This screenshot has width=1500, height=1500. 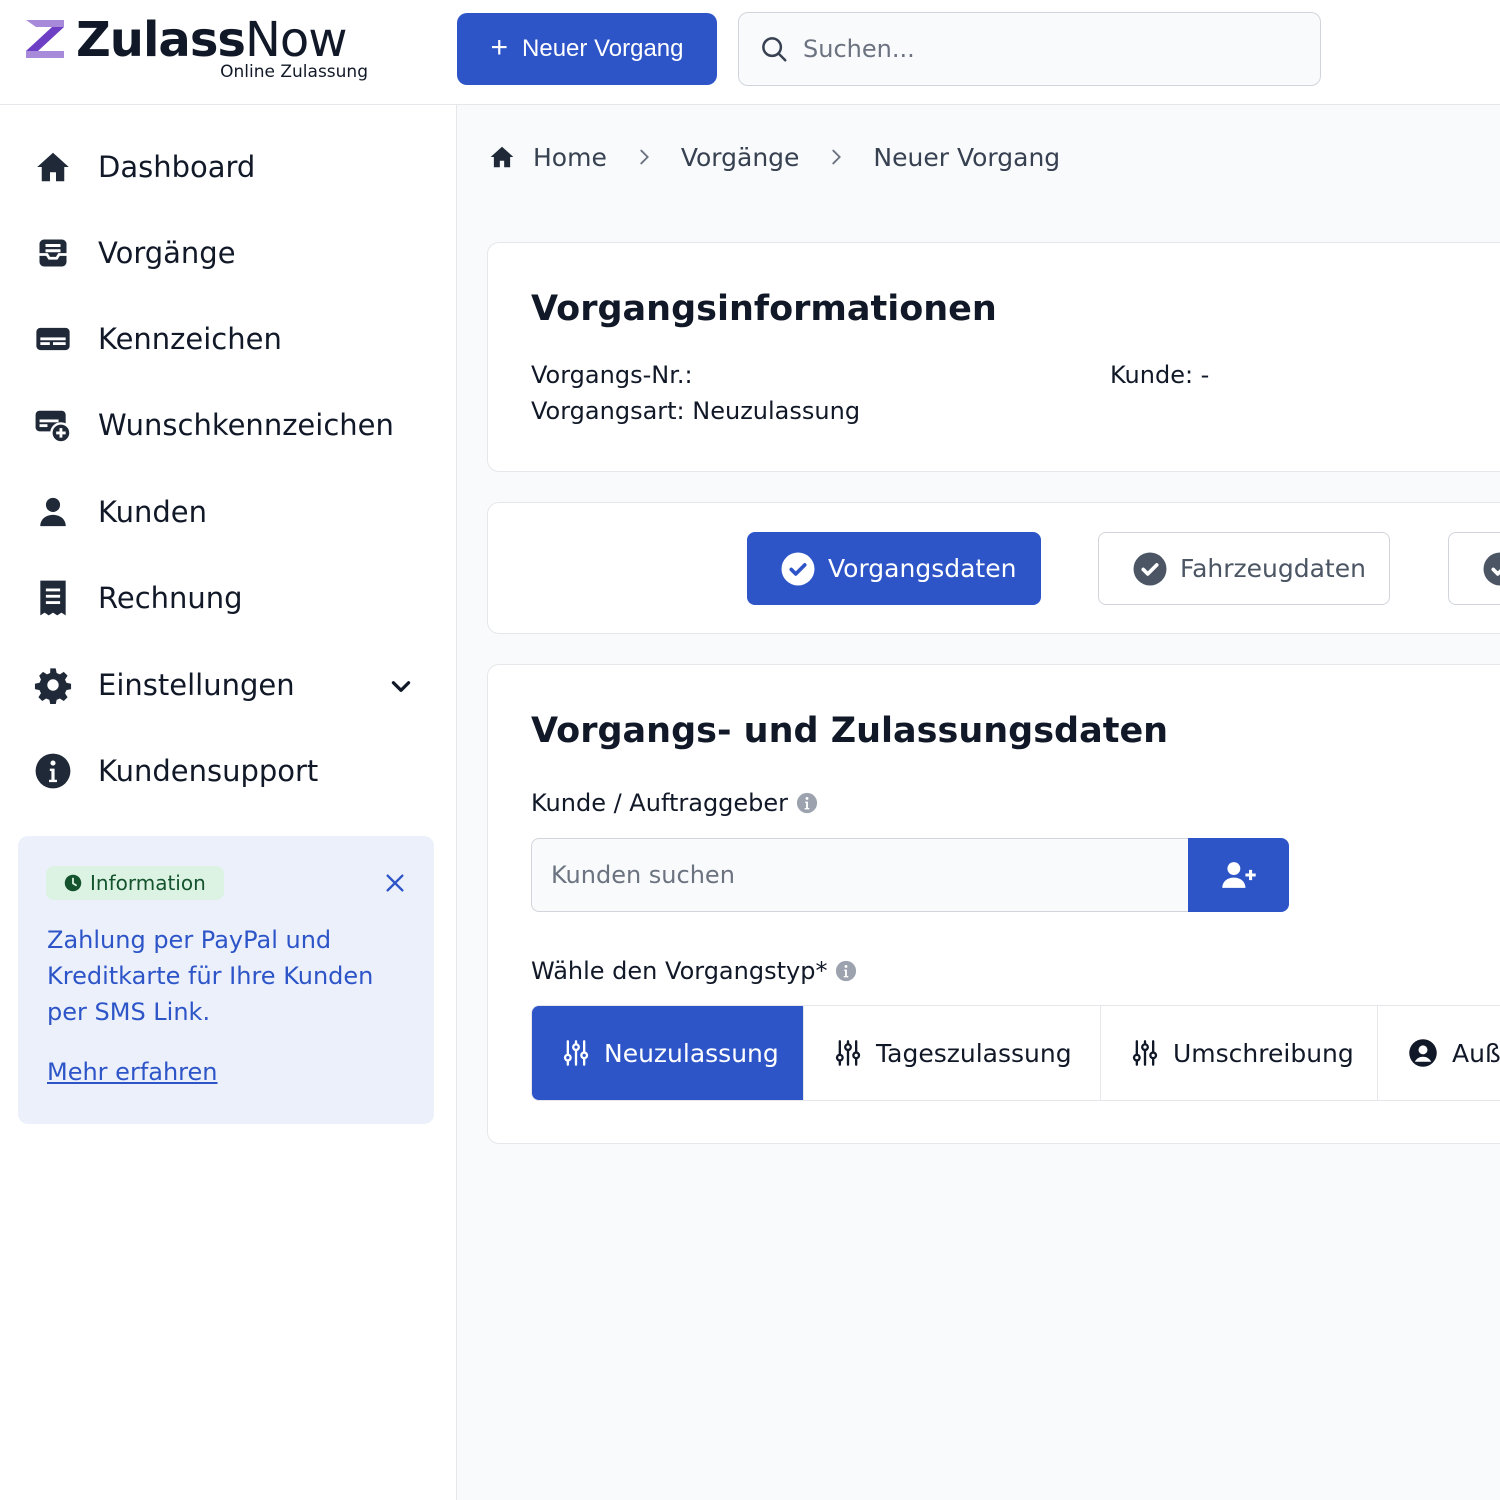 What do you see at coordinates (395, 883) in the screenshot?
I see `close-icon` at bounding box center [395, 883].